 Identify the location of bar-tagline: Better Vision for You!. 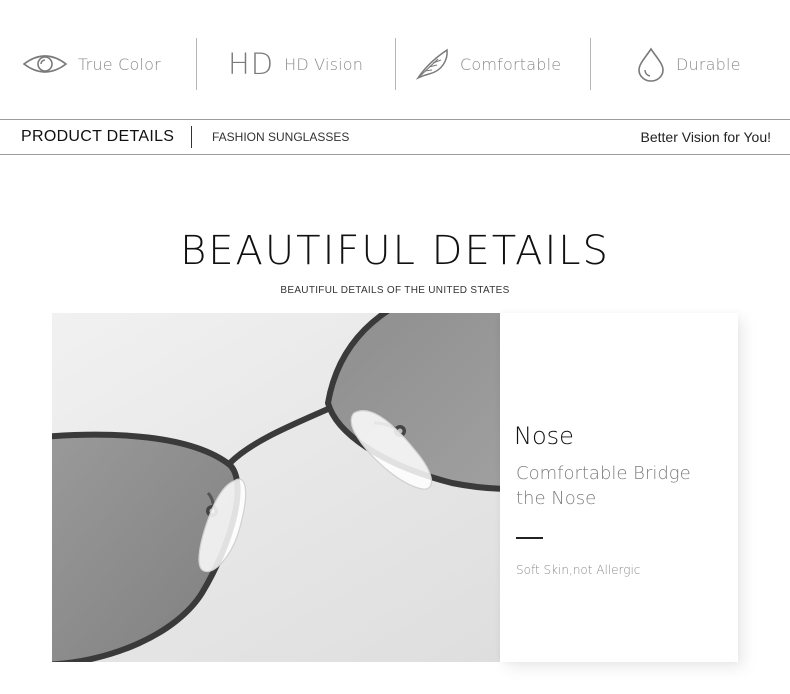
(706, 137).